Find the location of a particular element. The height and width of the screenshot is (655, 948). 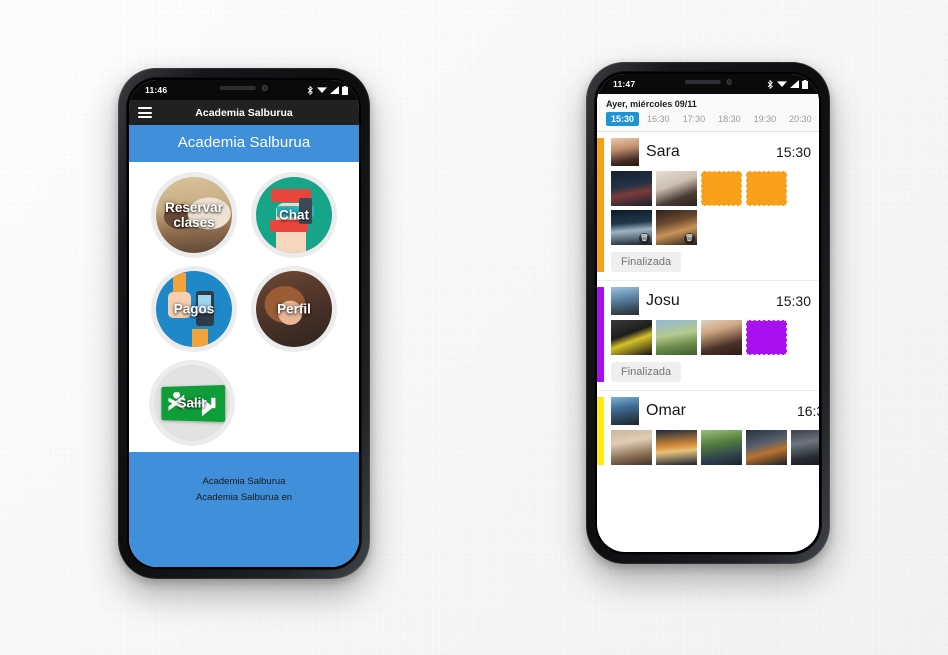

bluetooth-icon is located at coordinates (770, 84).